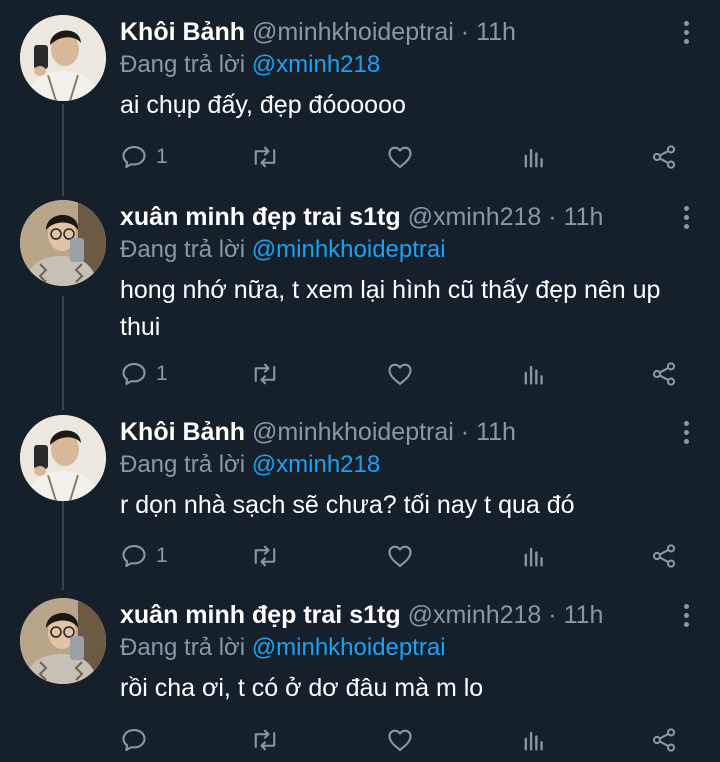 The width and height of the screenshot is (720, 762). I want to click on tweet-text: r dọn nhà sạch sẽ chưa? tối nay t qua đó, so click(347, 505).